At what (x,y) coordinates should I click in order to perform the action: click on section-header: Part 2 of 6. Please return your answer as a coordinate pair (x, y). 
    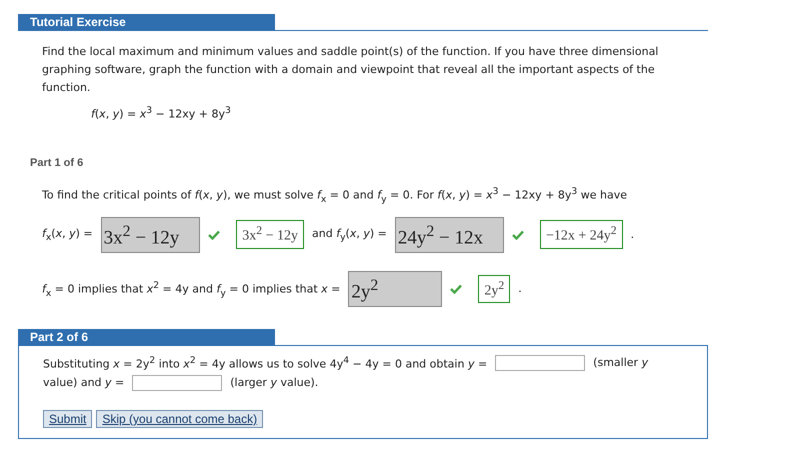
    Looking at the image, I should click on (146, 337).